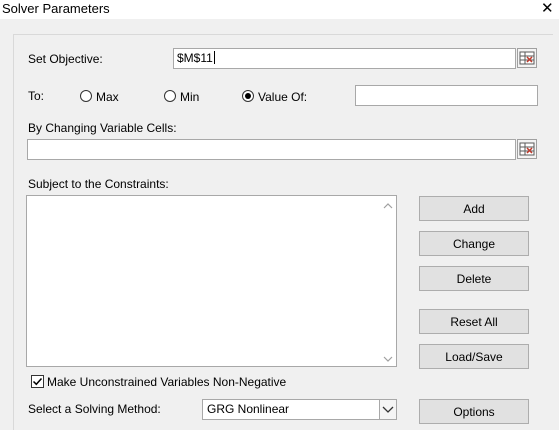 Image resolution: width=559 pixels, height=430 pixels. I want to click on checkmark-icon, so click(37, 381).